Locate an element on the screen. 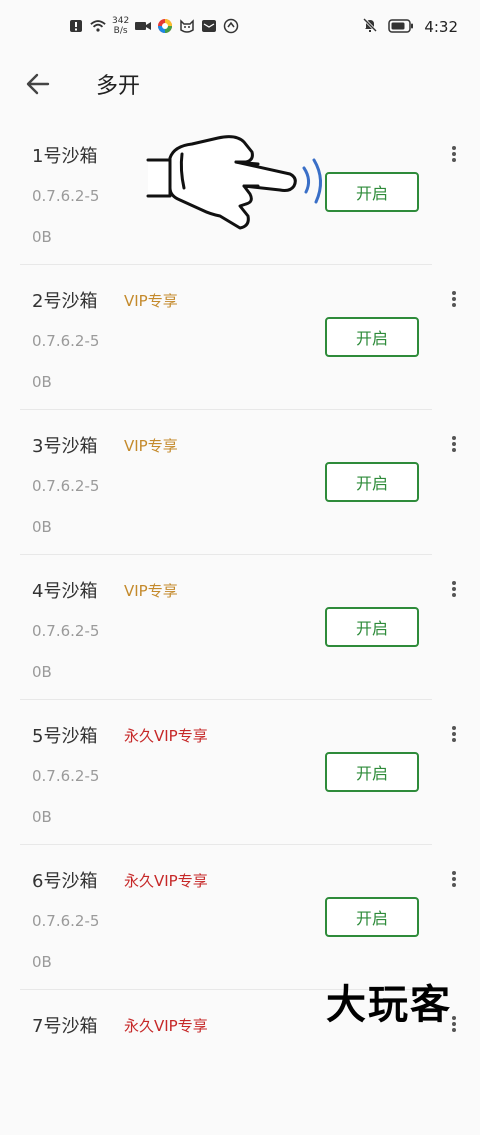 Image resolution: width=480 pixels, height=1135 pixels. back-arrow-icon is located at coordinates (38, 84).